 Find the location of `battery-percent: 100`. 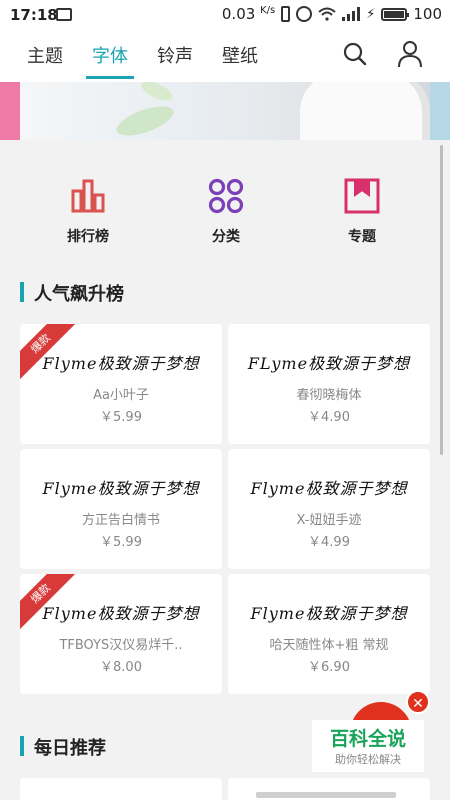

battery-percent: 100 is located at coordinates (427, 14).